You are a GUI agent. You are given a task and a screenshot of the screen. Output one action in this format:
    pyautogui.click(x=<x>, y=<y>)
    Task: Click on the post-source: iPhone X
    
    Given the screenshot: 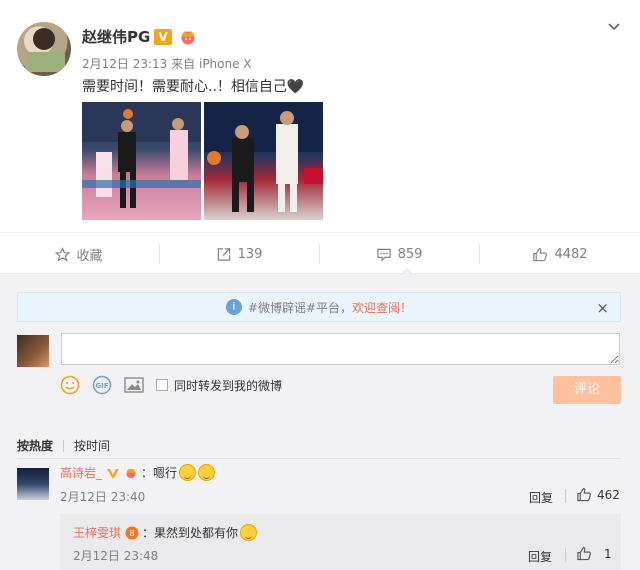 What is the action you would take?
    pyautogui.click(x=225, y=64)
    